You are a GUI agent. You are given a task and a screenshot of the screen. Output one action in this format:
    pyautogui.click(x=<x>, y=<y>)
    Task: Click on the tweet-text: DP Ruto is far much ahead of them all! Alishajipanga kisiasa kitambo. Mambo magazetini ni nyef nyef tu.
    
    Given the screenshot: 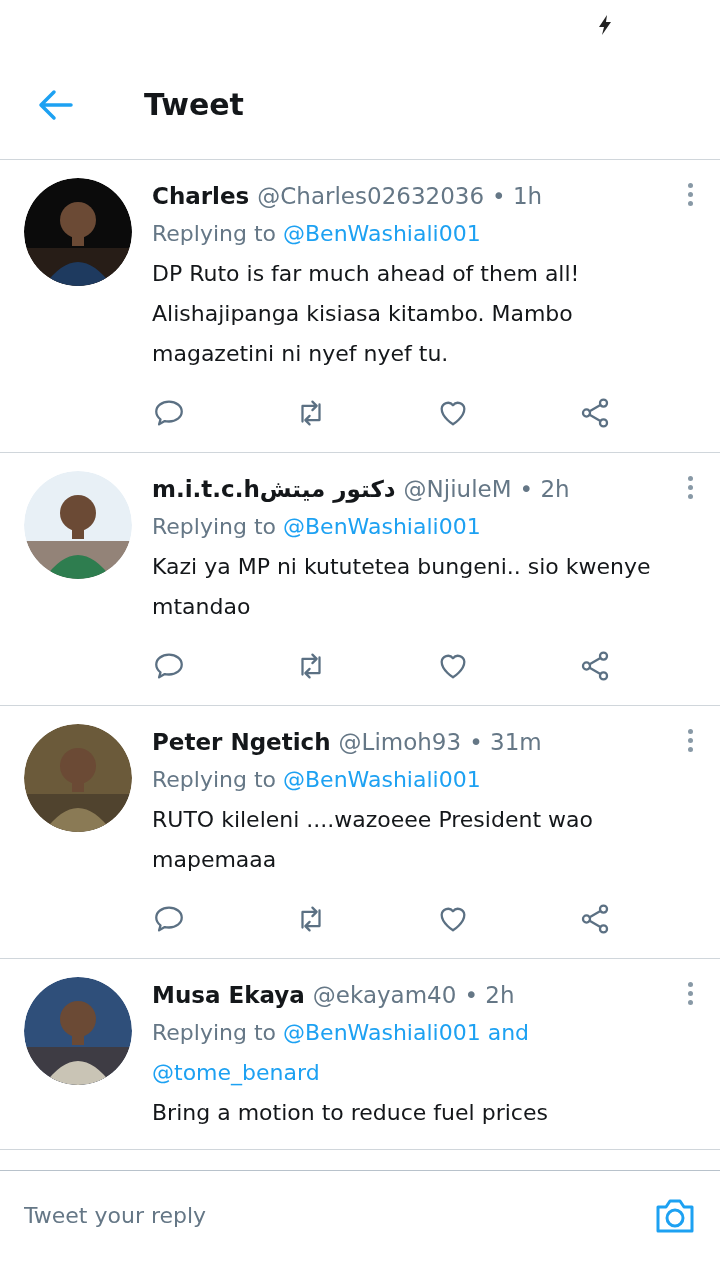 What is the action you would take?
    pyautogui.click(x=366, y=314)
    